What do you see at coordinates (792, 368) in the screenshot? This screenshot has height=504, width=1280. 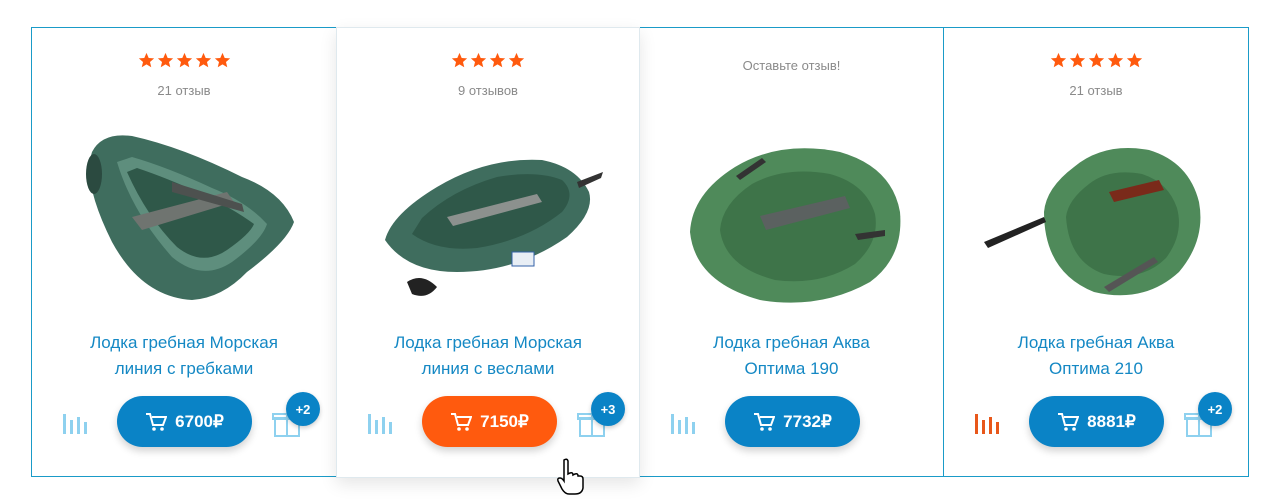 I see `product-name-line: Оптима 190` at bounding box center [792, 368].